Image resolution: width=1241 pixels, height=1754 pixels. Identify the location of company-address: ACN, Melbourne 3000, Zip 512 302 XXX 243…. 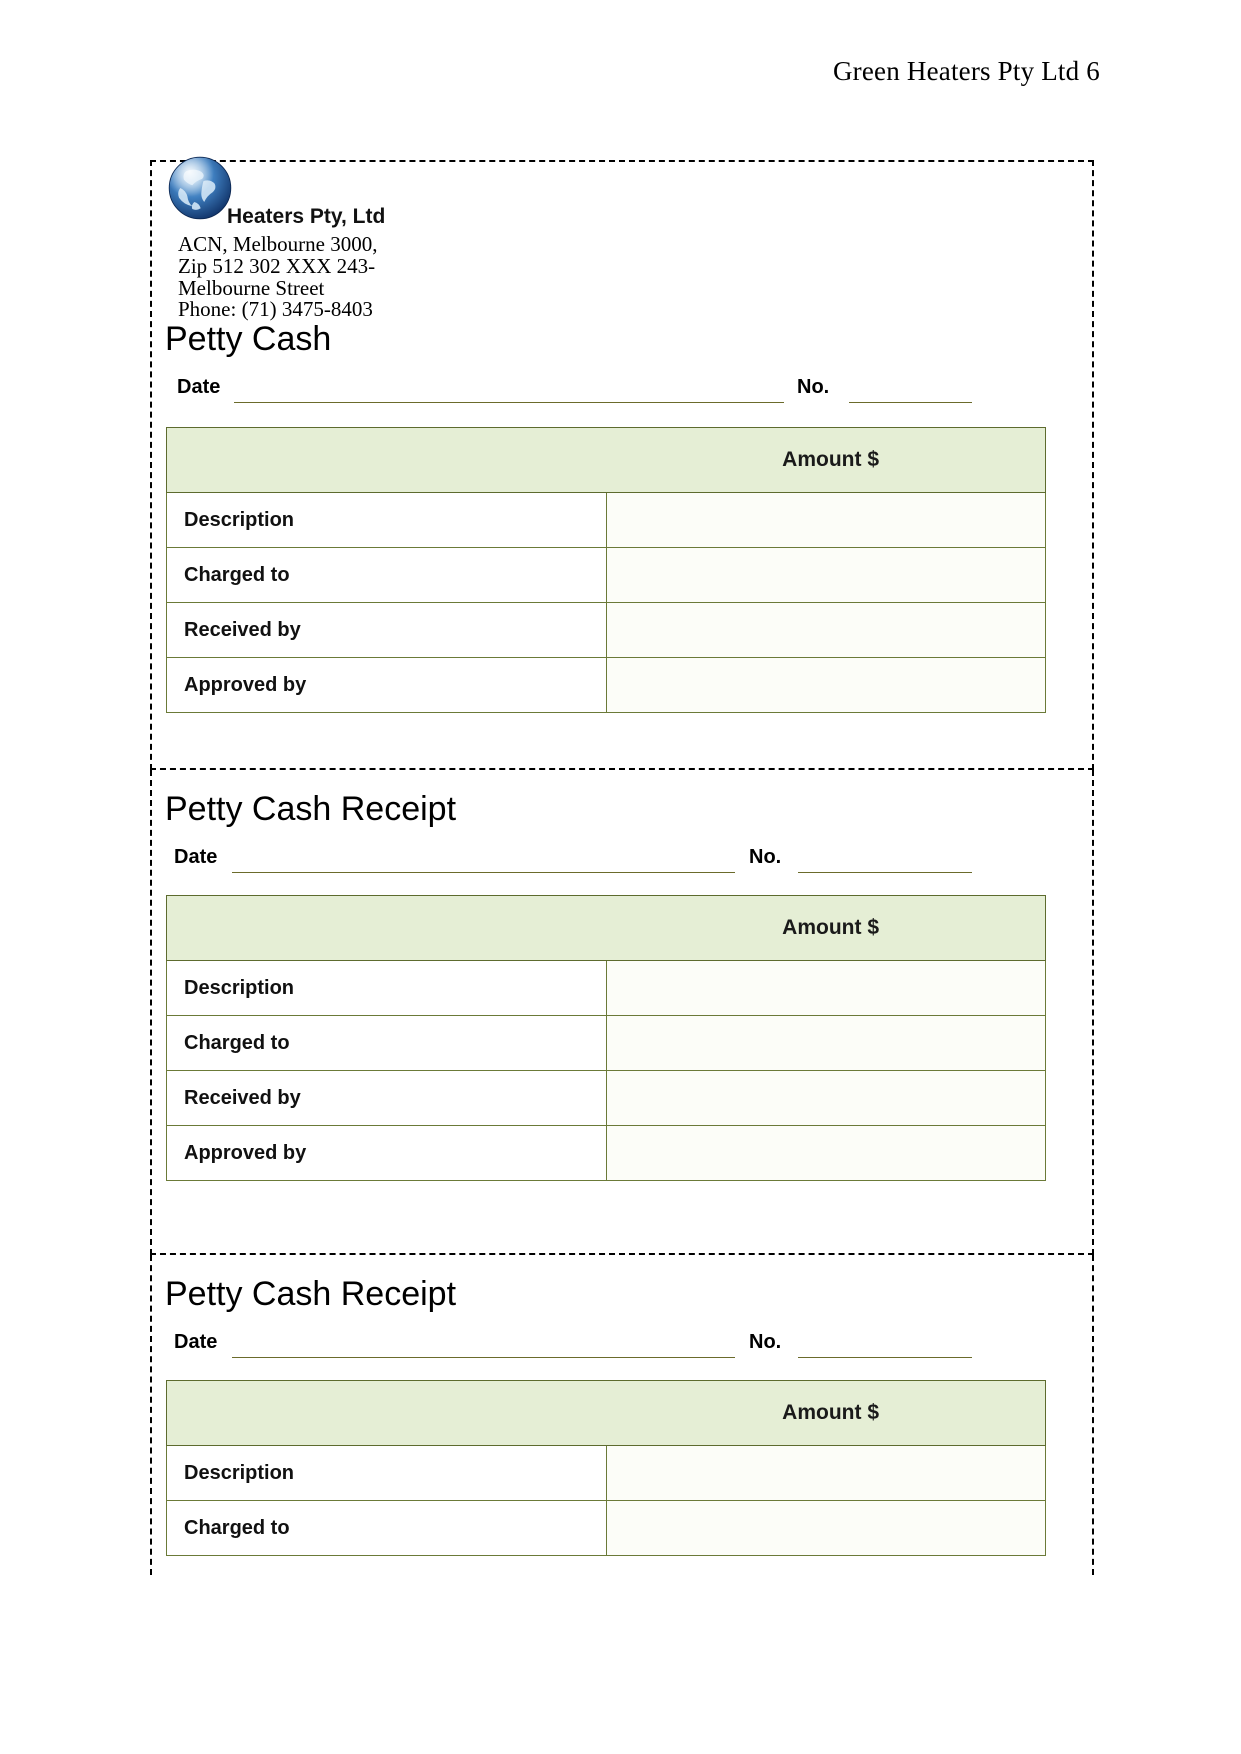
(278, 277).